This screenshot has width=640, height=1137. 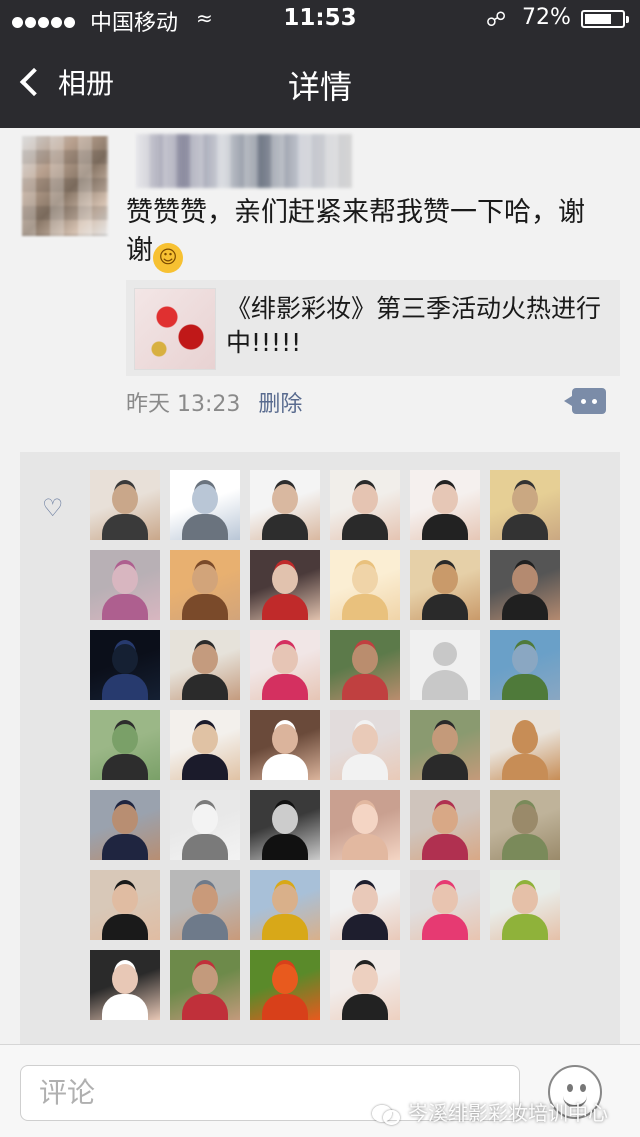 I want to click on delete-link: 删除, so click(x=280, y=404).